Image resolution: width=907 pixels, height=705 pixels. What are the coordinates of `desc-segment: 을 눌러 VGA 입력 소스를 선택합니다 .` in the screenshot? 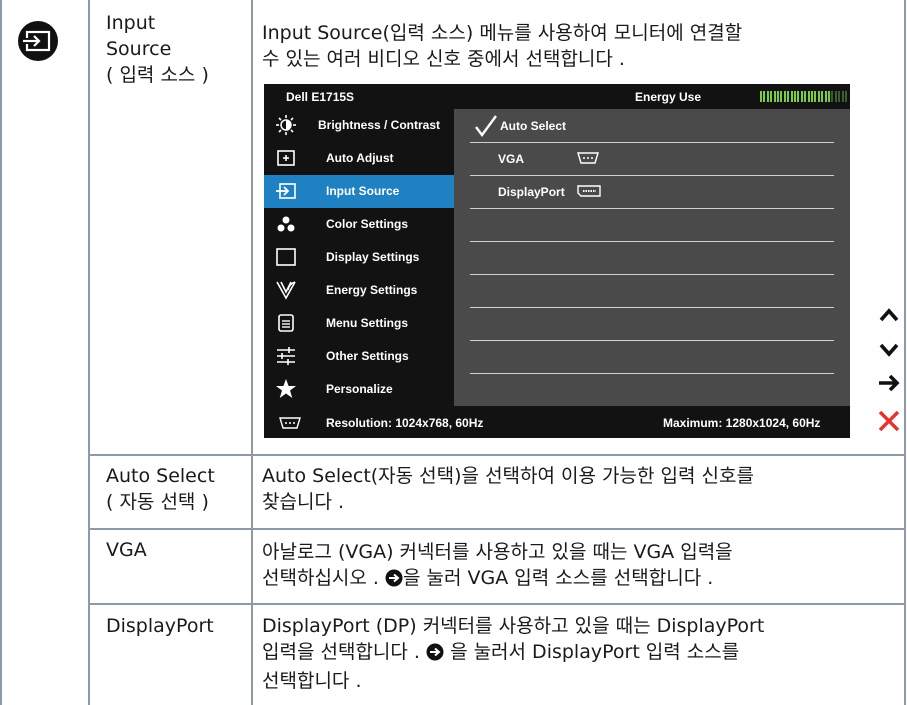 It's located at (558, 578).